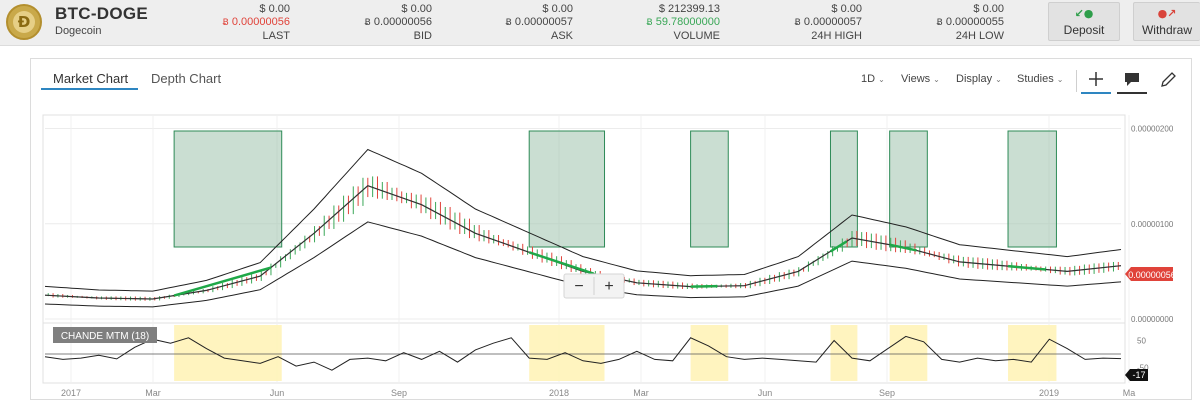 Image resolution: width=1200 pixels, height=407 pixels. What do you see at coordinates (1096, 93) in the screenshot?
I see `crosshair-active-bar` at bounding box center [1096, 93].